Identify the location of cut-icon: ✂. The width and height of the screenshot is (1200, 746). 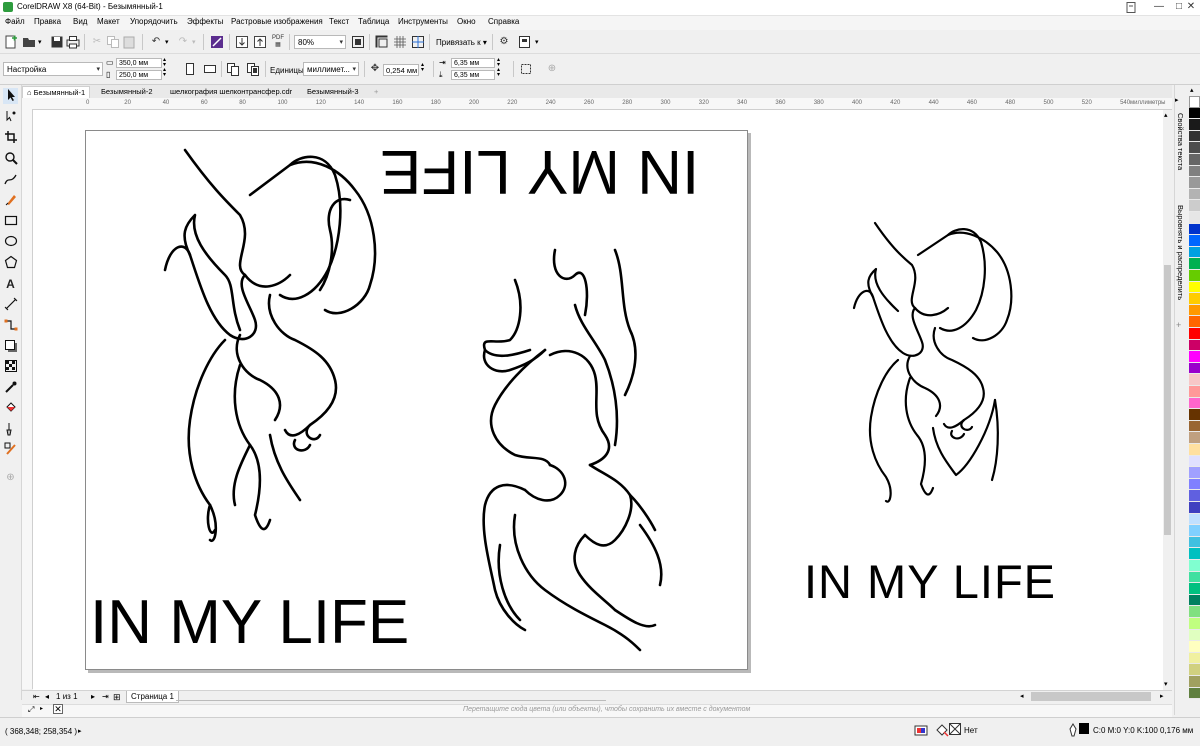
(97, 42).